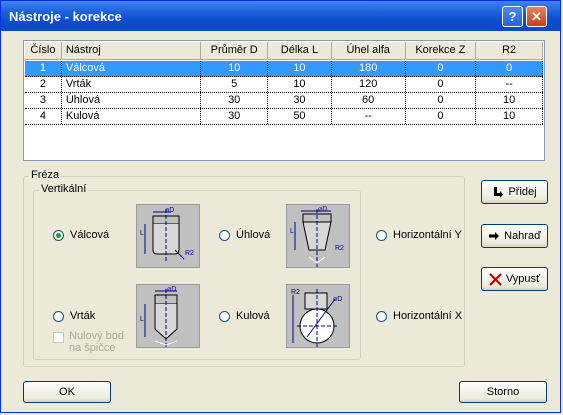 The width and height of the screenshot is (563, 415). I want to click on help-button: ?, so click(512, 16).